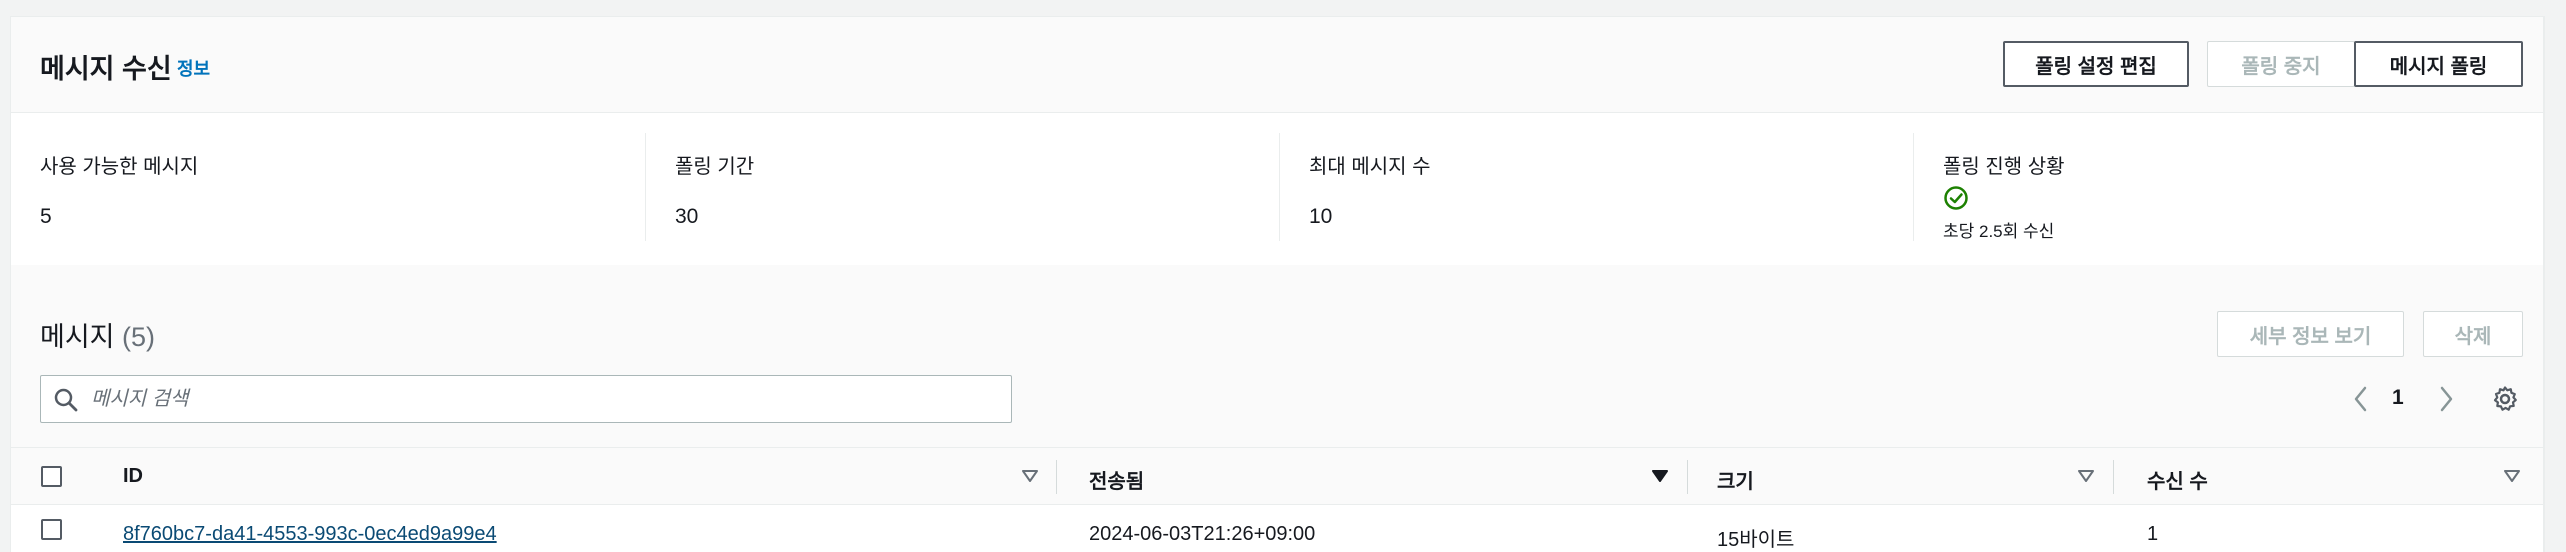 The width and height of the screenshot is (2566, 552). I want to click on message-size: 15바이트, so click(1756, 540).